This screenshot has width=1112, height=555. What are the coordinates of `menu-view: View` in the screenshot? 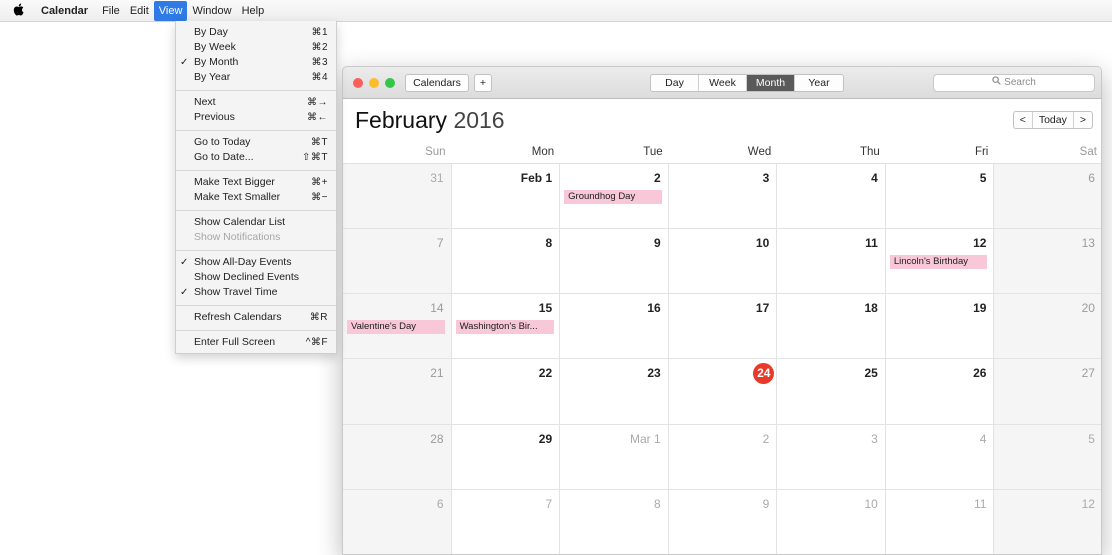 It's located at (170, 10).